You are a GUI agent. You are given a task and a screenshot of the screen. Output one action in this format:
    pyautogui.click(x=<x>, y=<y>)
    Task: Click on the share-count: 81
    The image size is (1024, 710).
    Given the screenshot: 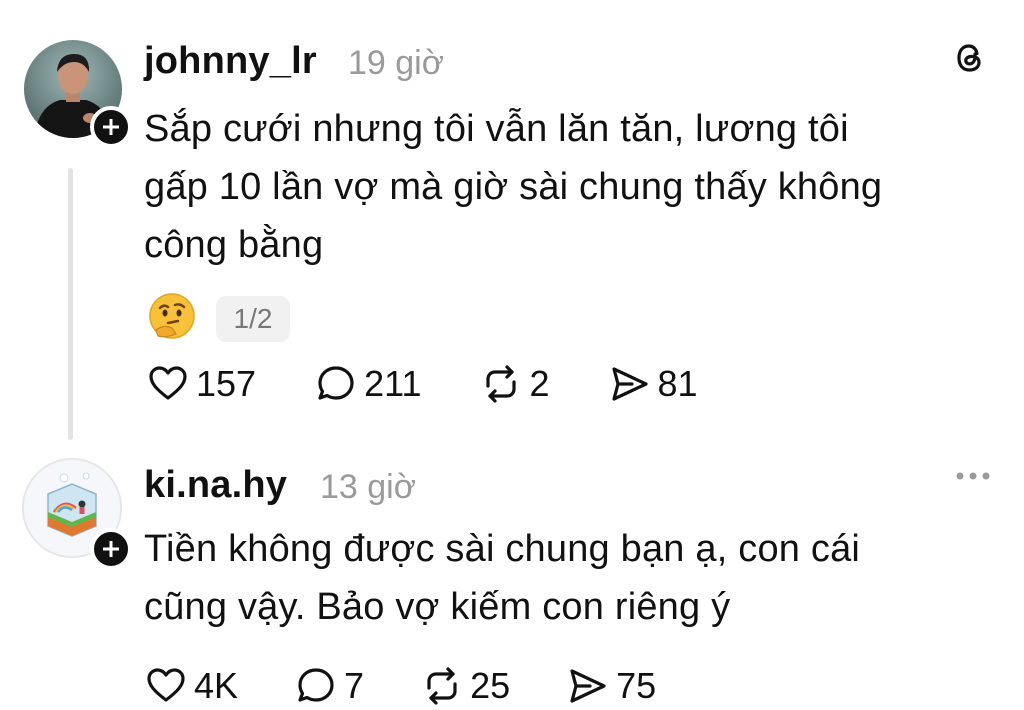 What is the action you would take?
    pyautogui.click(x=677, y=383)
    